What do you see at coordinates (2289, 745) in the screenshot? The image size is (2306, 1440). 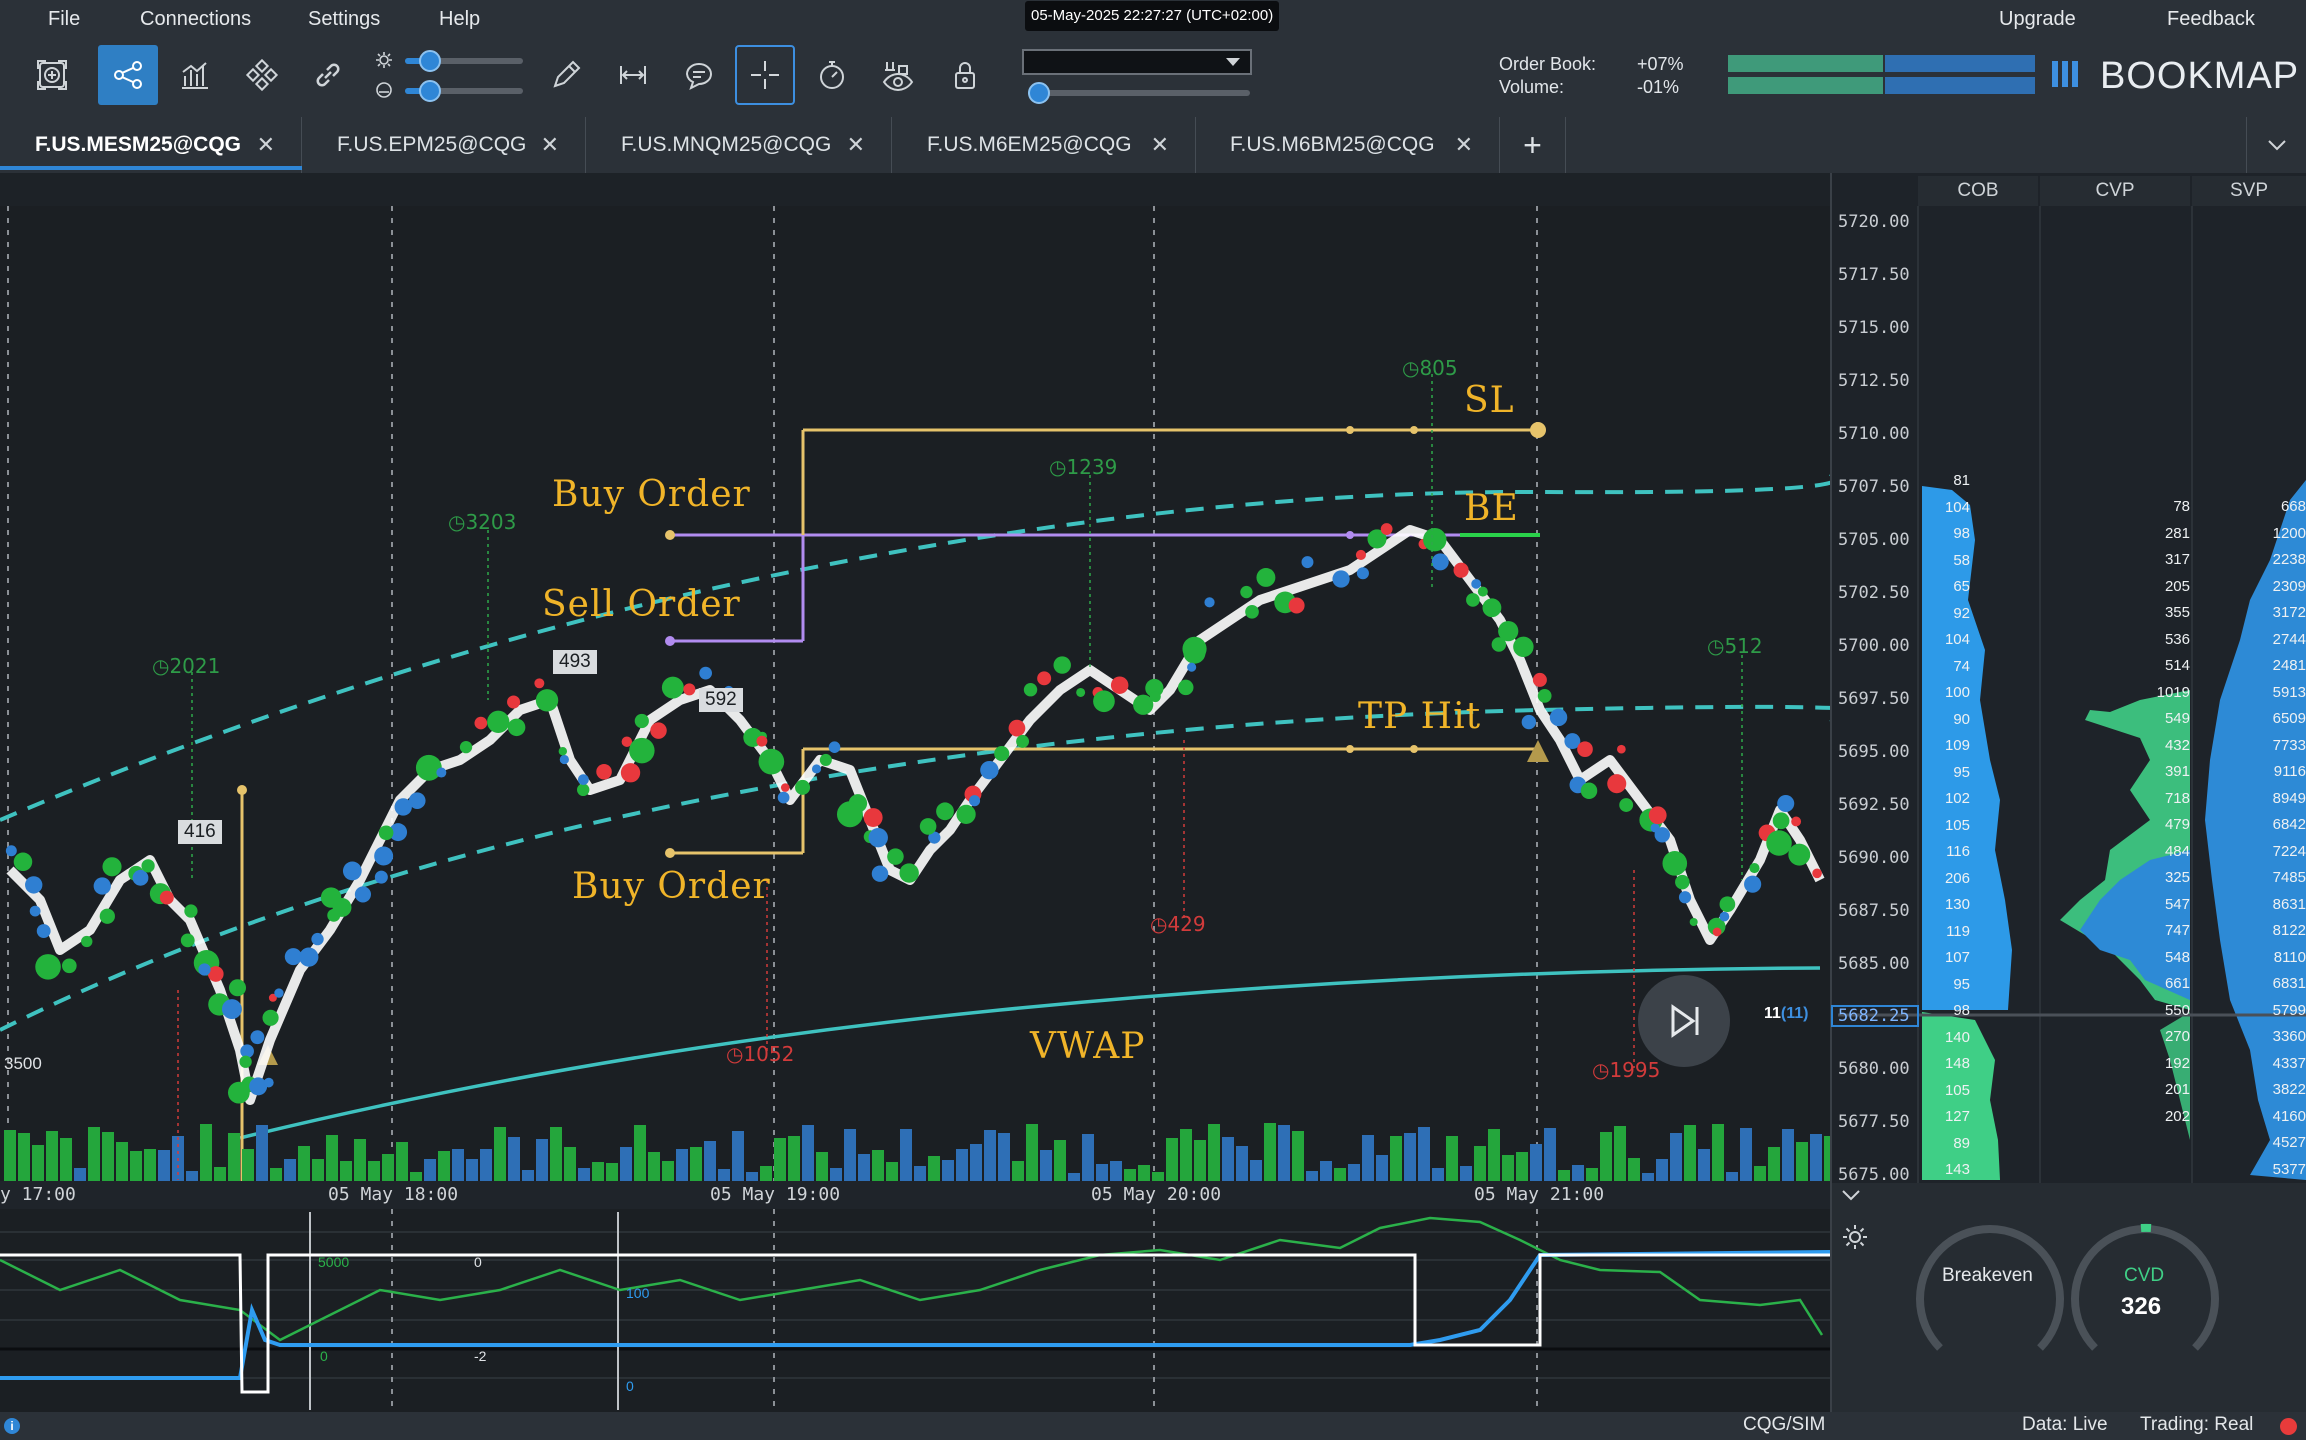 I see `svp-value: 7733` at bounding box center [2289, 745].